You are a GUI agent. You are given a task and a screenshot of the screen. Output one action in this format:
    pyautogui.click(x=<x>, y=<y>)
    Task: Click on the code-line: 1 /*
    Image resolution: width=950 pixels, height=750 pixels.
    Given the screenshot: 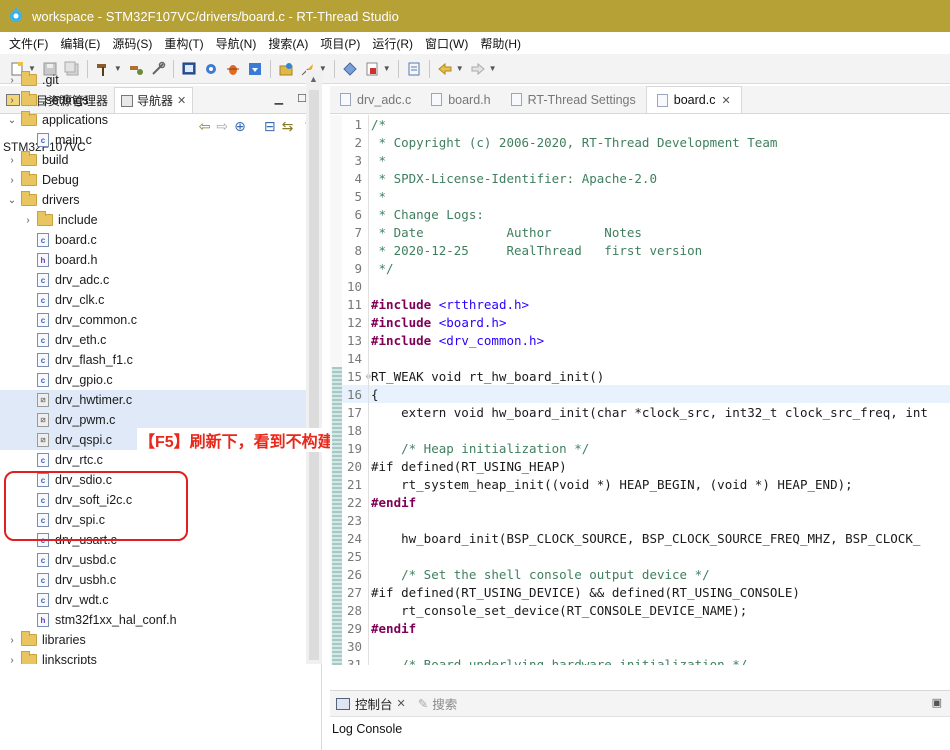 What is the action you would take?
    pyautogui.click(x=646, y=124)
    